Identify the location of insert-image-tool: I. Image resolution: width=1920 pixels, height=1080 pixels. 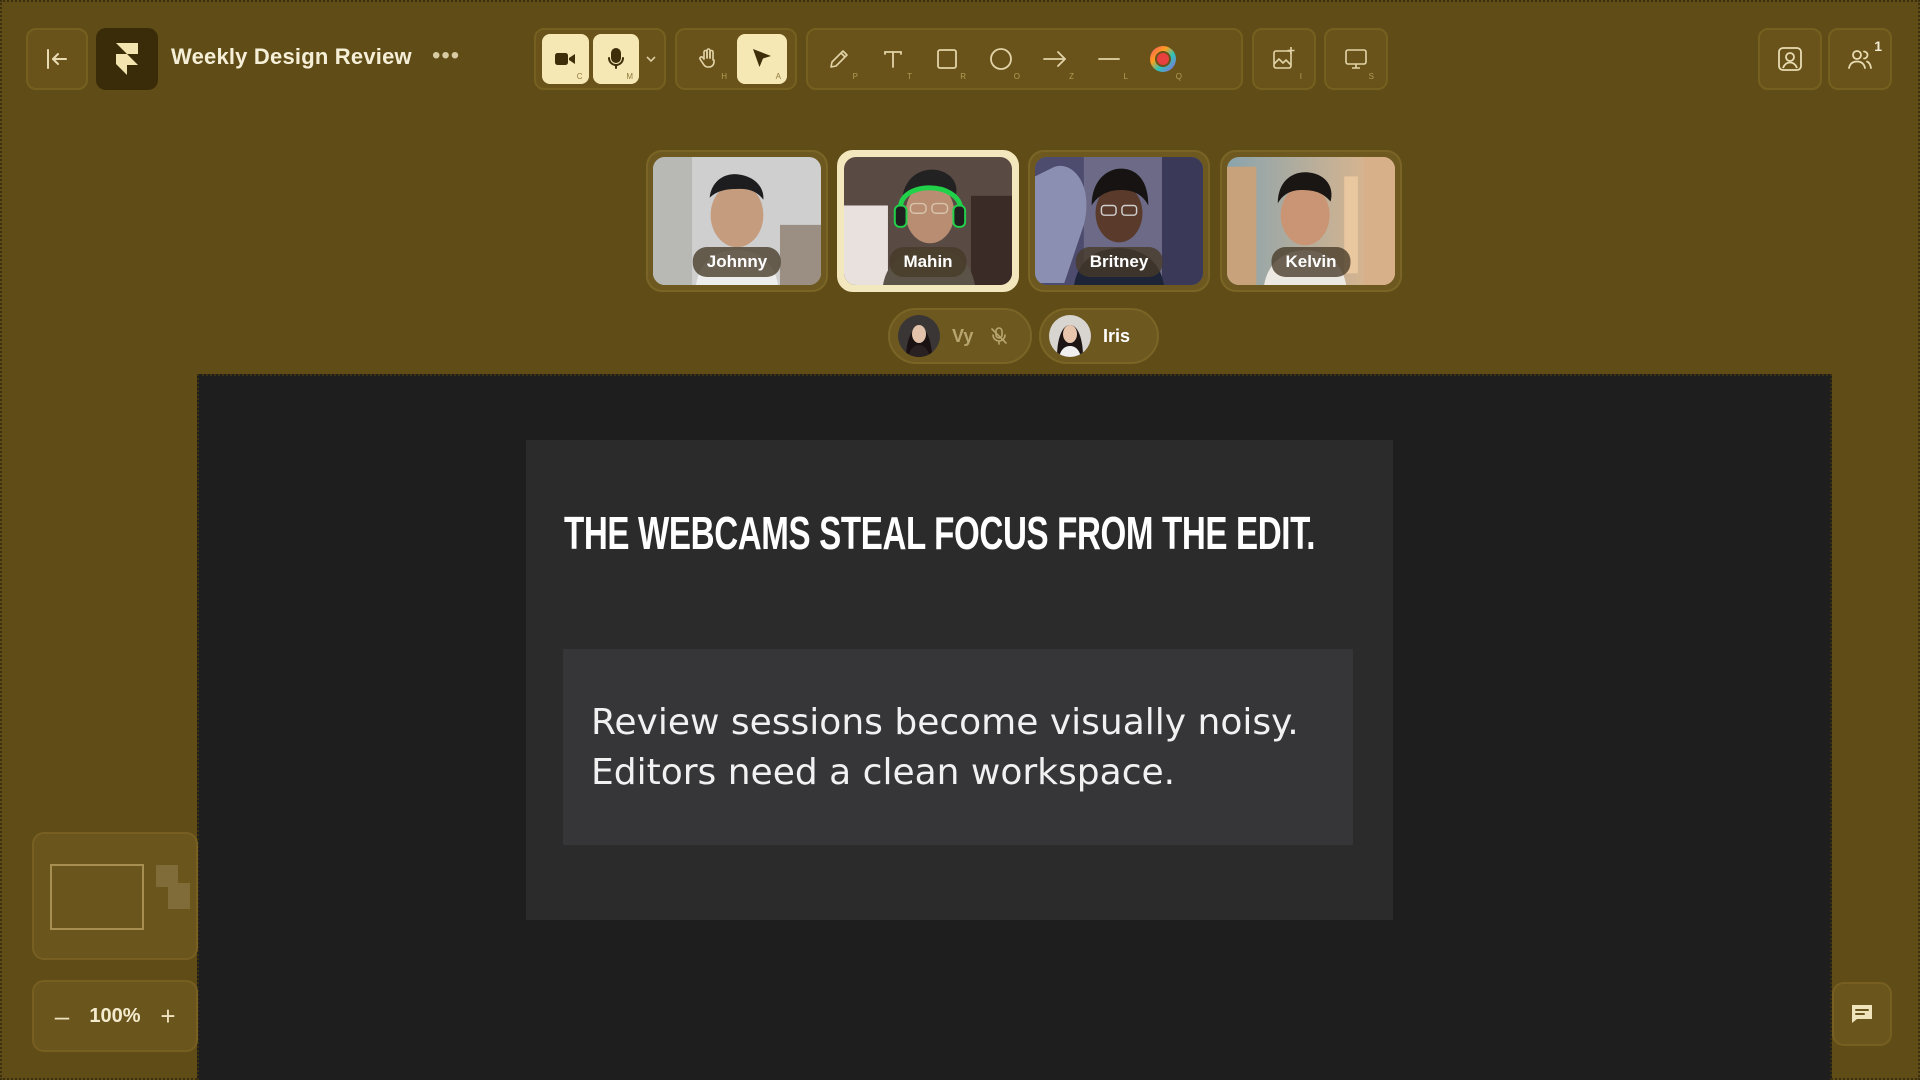
(1284, 59).